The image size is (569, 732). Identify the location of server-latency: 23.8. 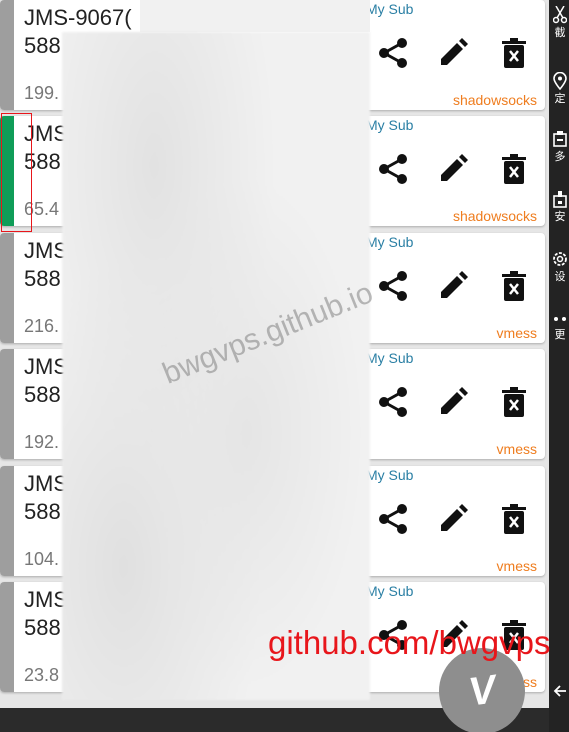
(42, 675).